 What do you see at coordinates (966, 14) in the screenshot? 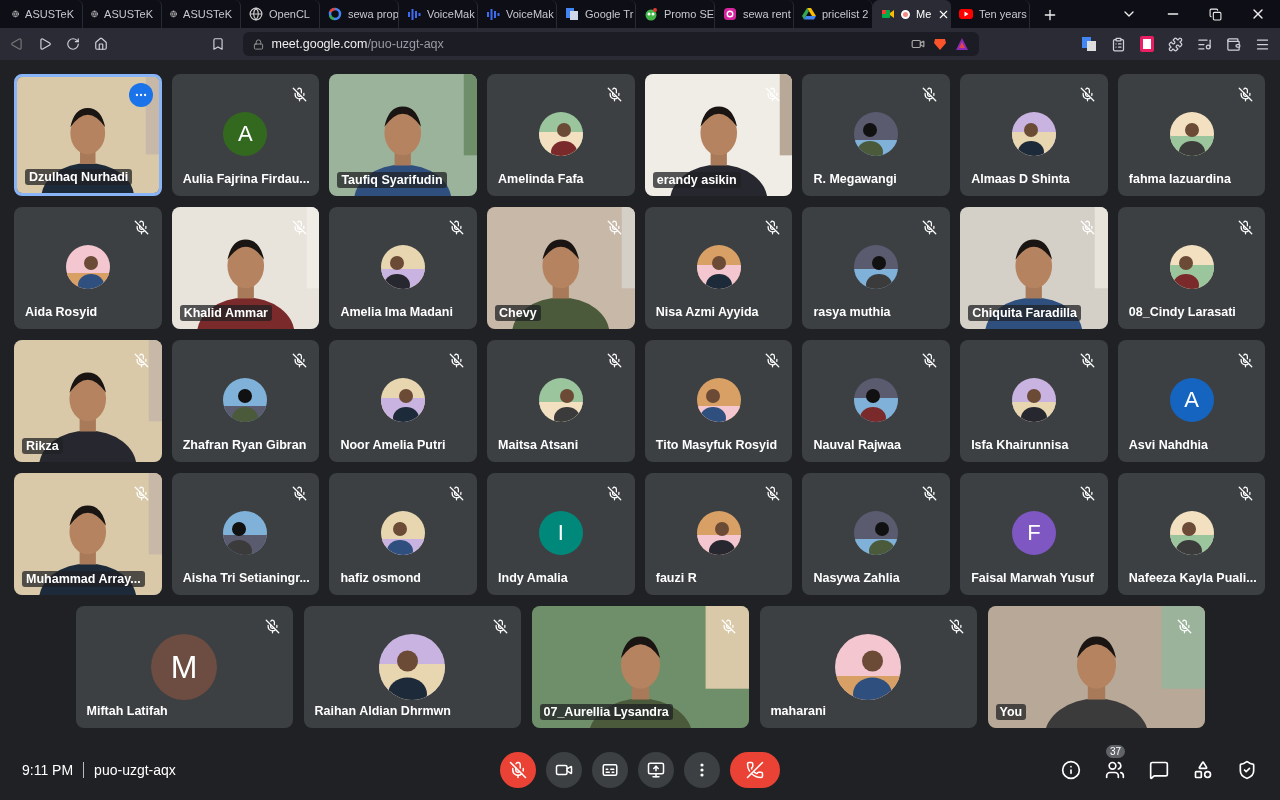
I see `play-icon` at bounding box center [966, 14].